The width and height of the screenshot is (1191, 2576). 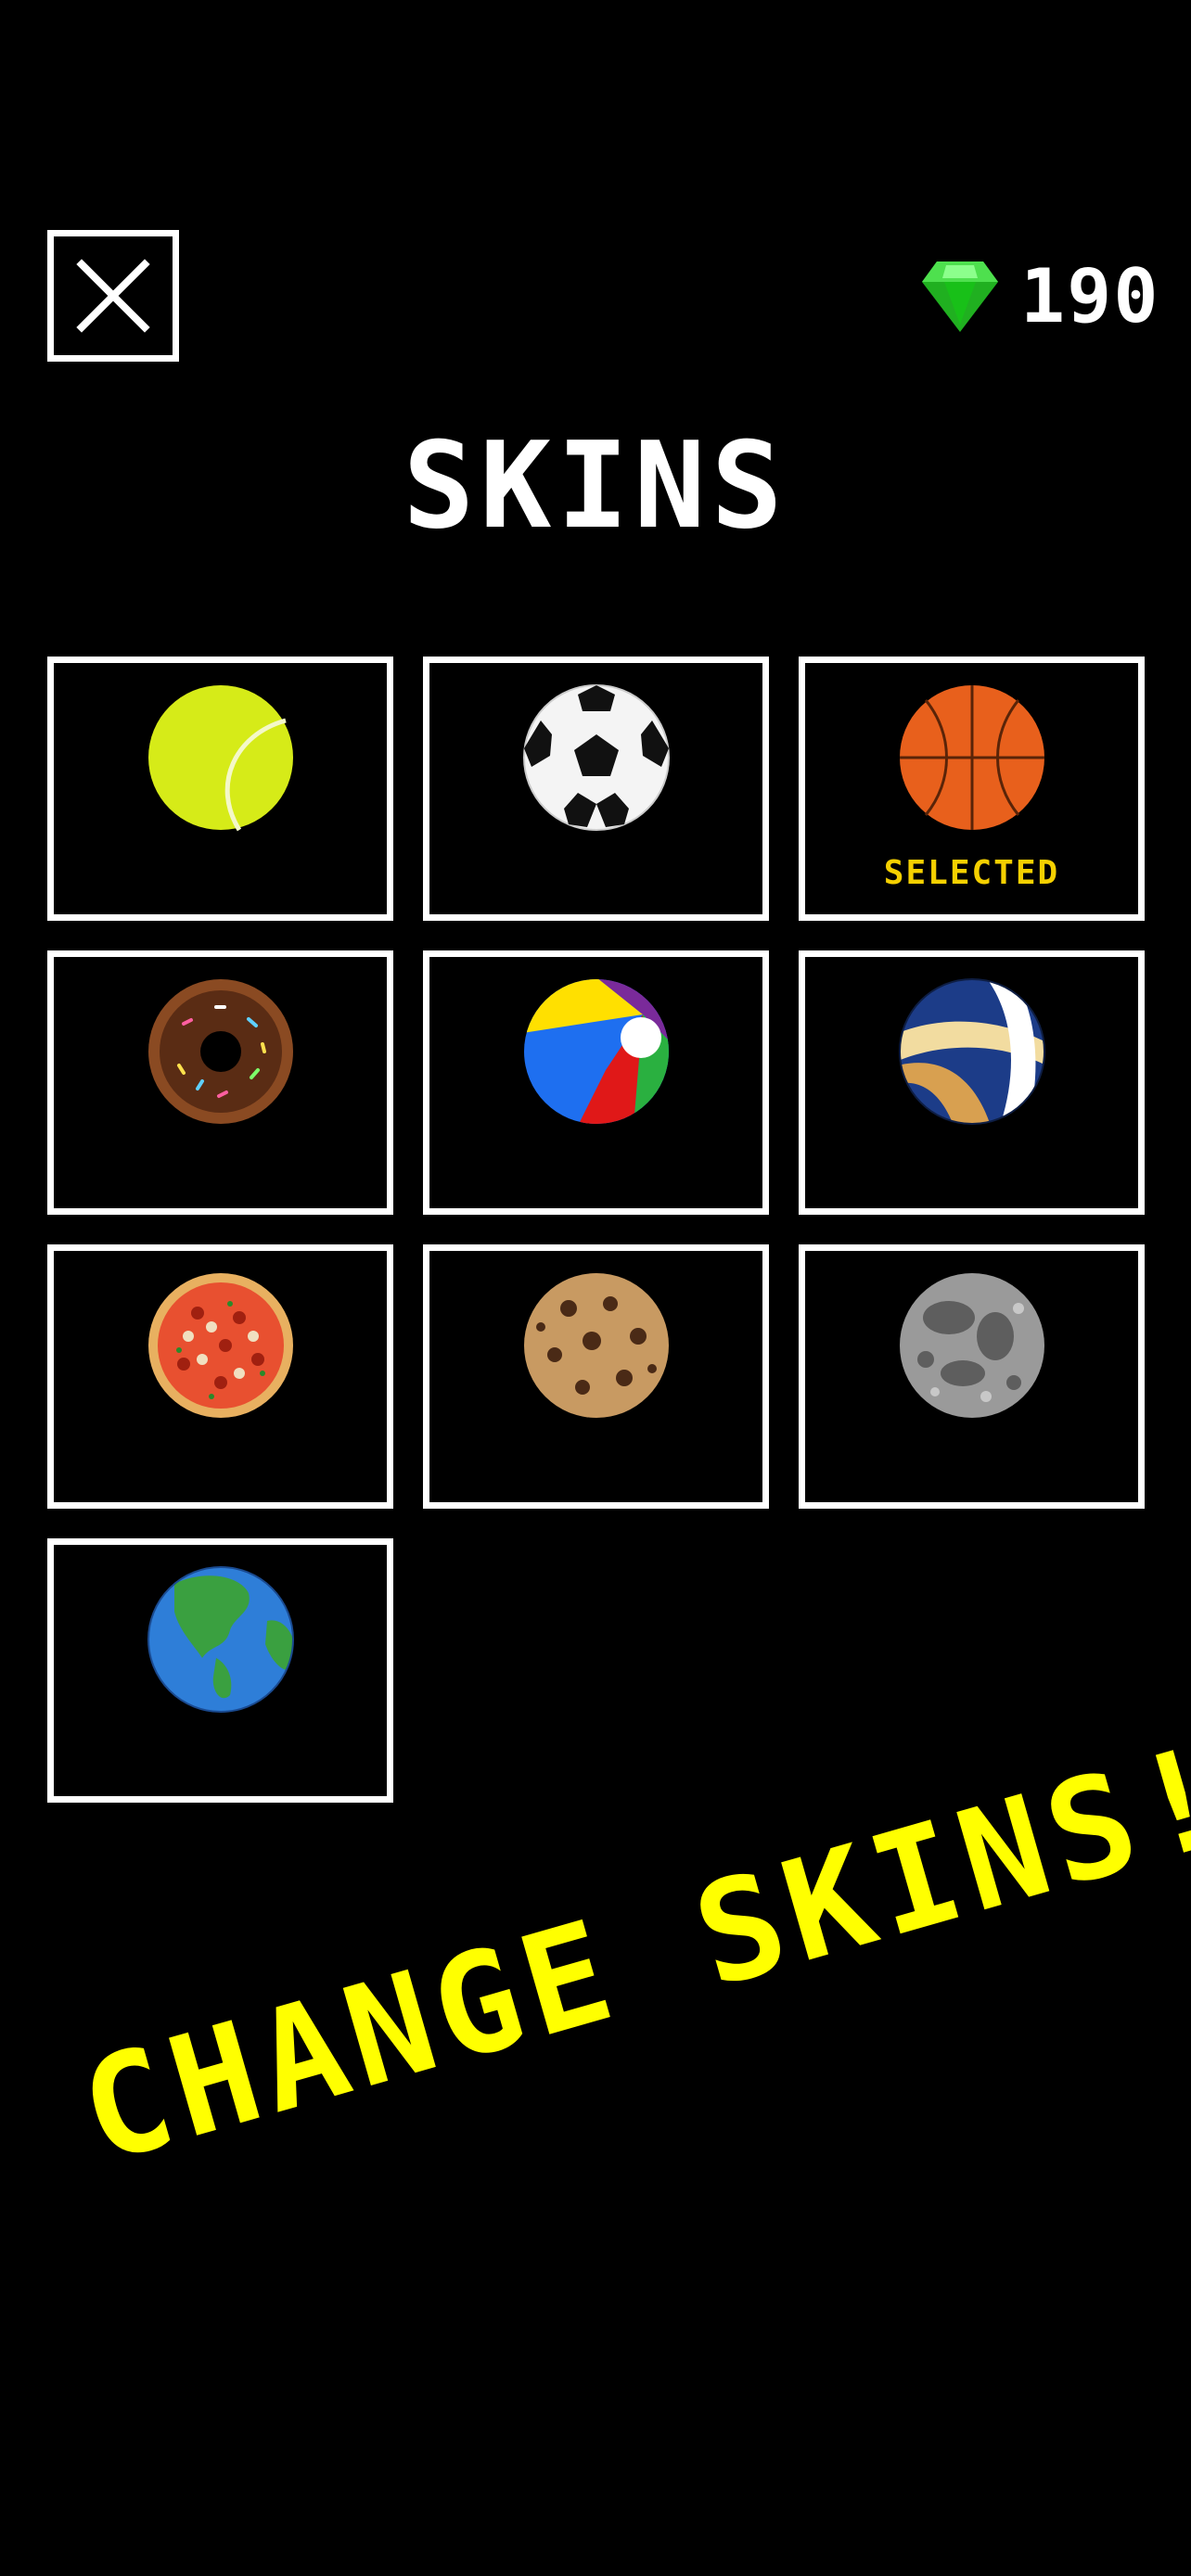 I want to click on skin-card-donut, so click(x=220, y=1082).